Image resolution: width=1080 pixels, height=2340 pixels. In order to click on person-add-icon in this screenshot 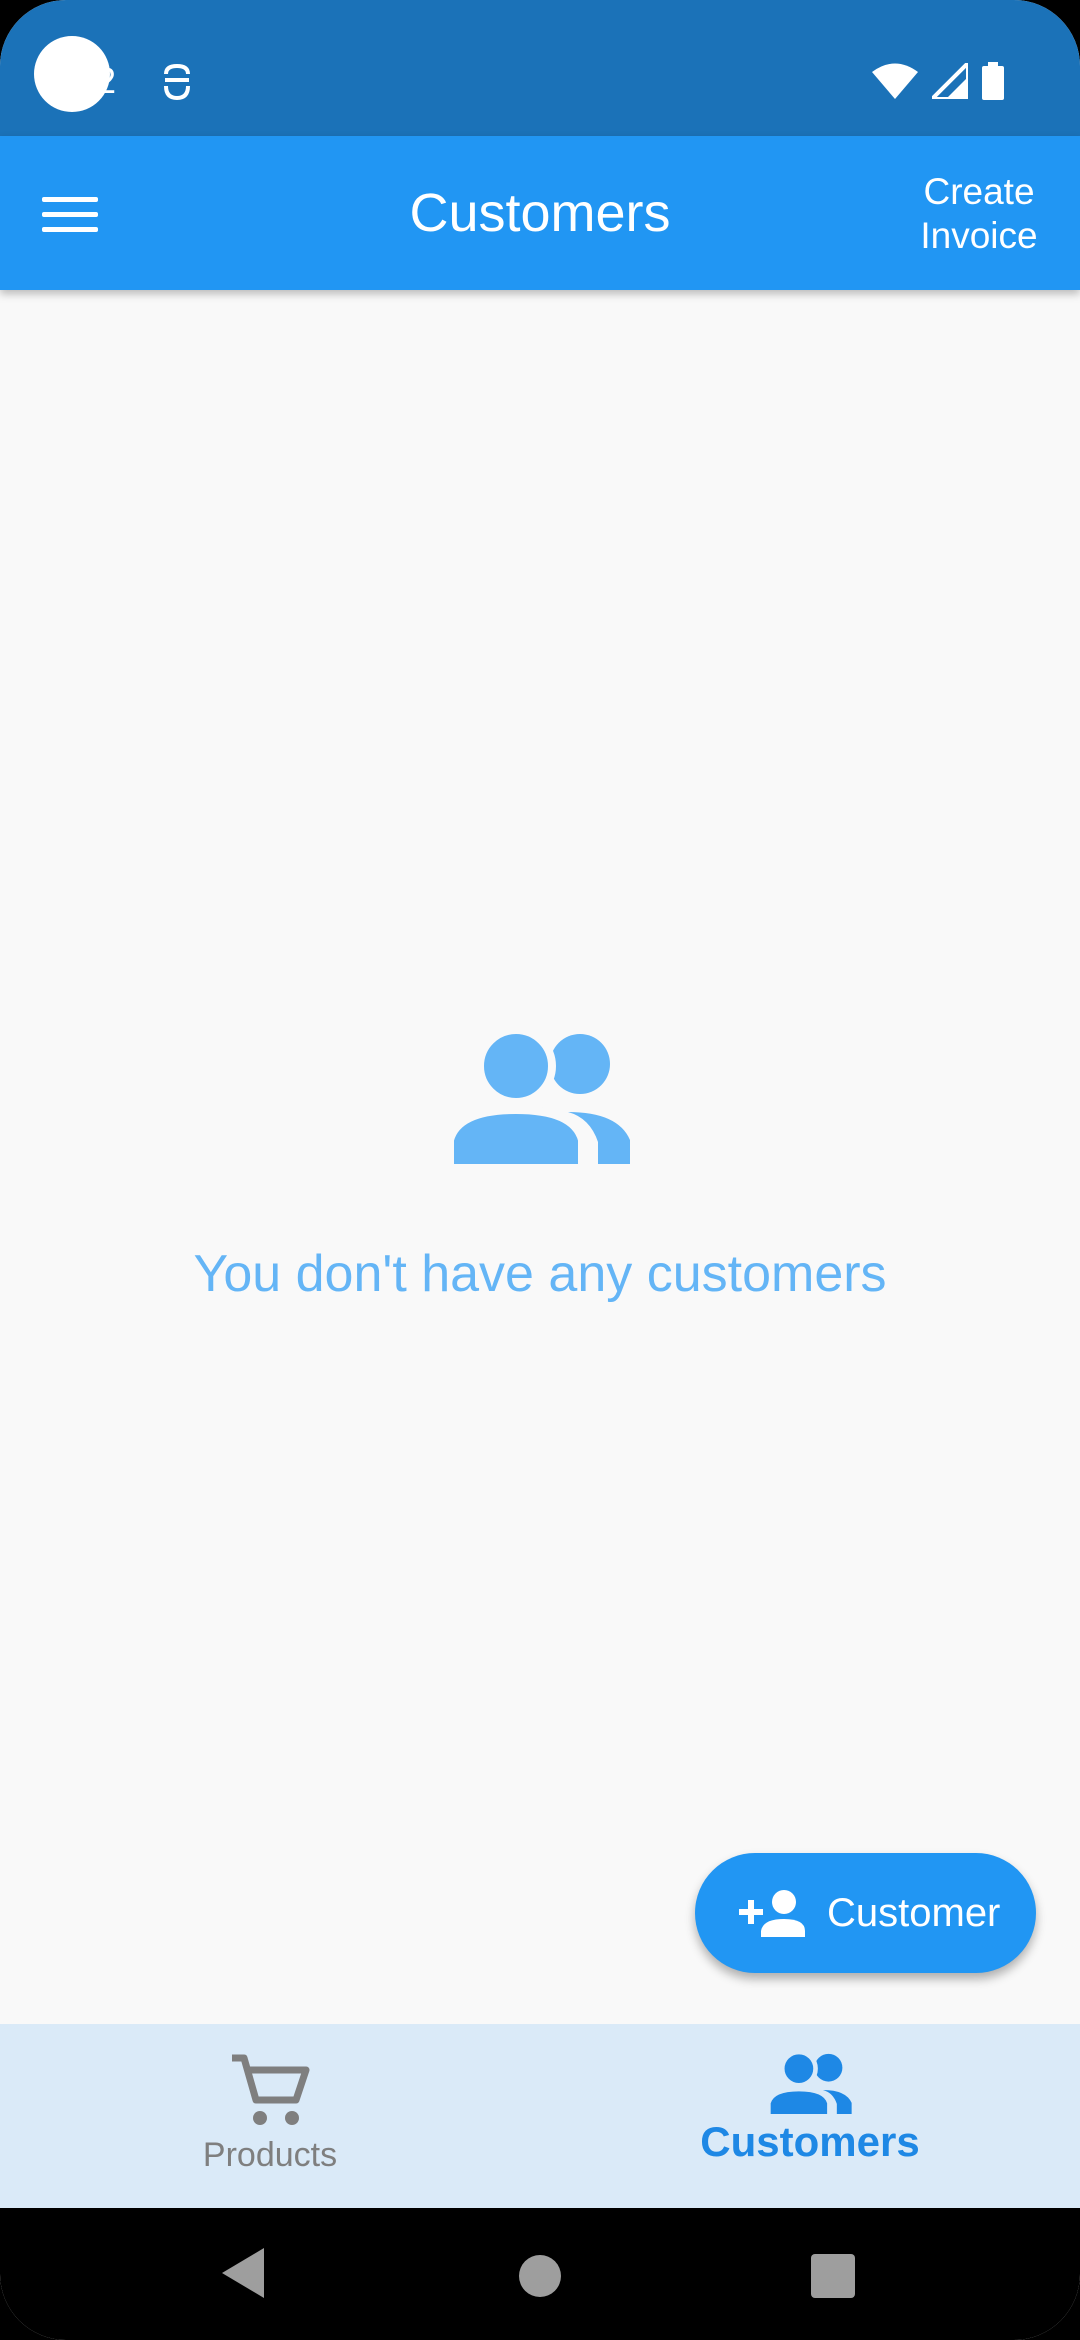, I will do `click(772, 1913)`.